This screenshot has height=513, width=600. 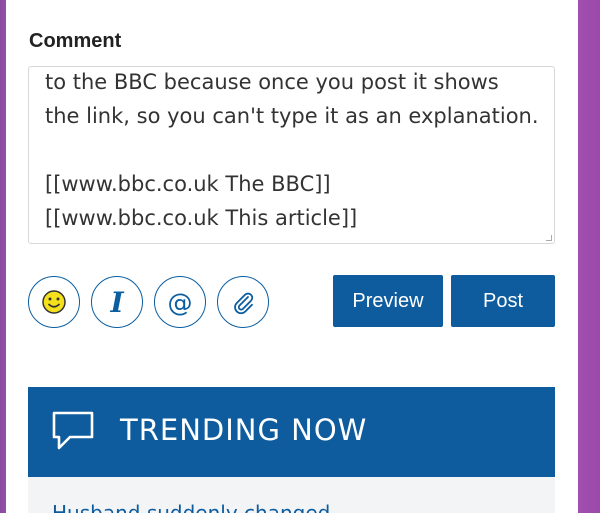 What do you see at coordinates (188, 184) in the screenshot?
I see `comment-line: [[www.bbc.co.uk The BBC]]` at bounding box center [188, 184].